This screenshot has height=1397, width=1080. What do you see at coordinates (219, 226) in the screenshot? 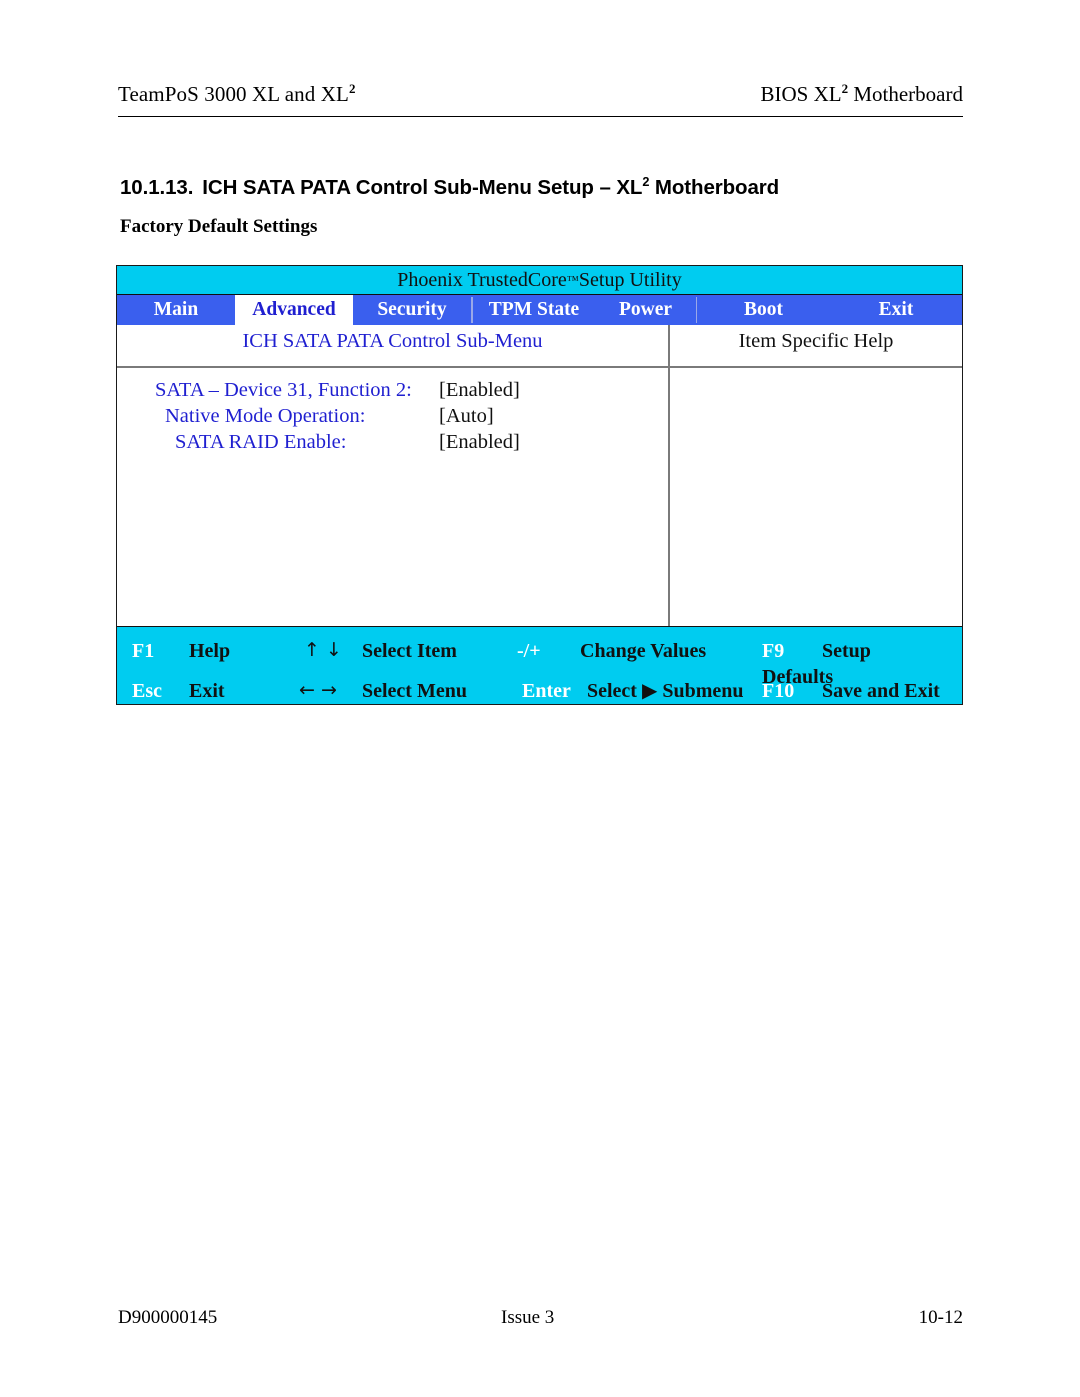
I see `subsection-heading: Factory Default Settings` at bounding box center [219, 226].